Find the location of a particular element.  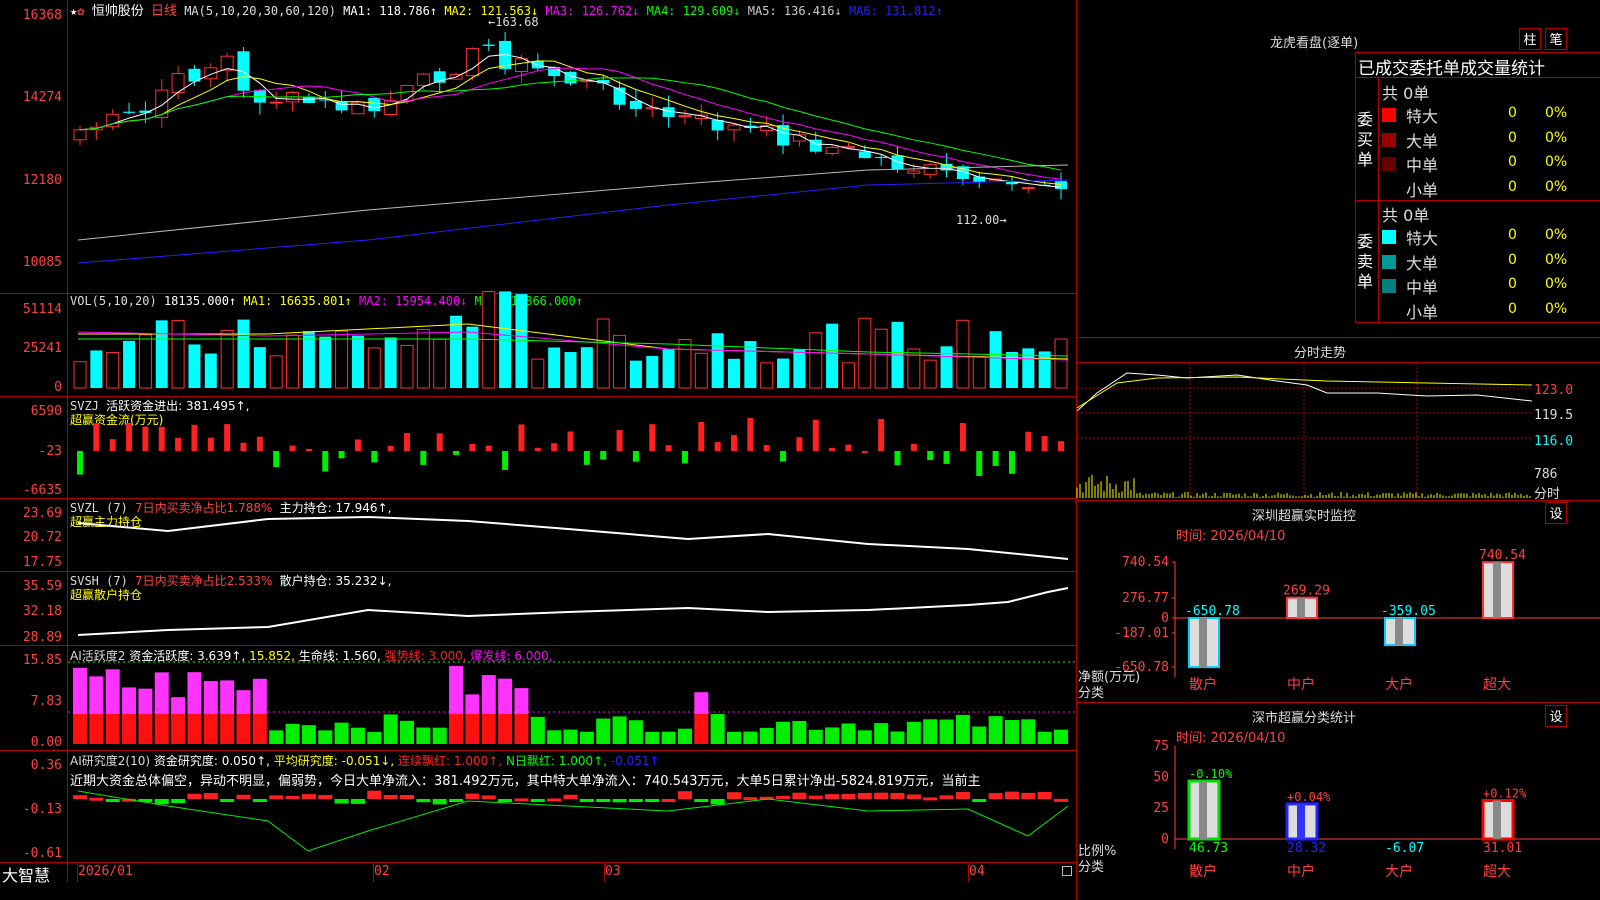

lock-icon is located at coordinates (1067, 871).